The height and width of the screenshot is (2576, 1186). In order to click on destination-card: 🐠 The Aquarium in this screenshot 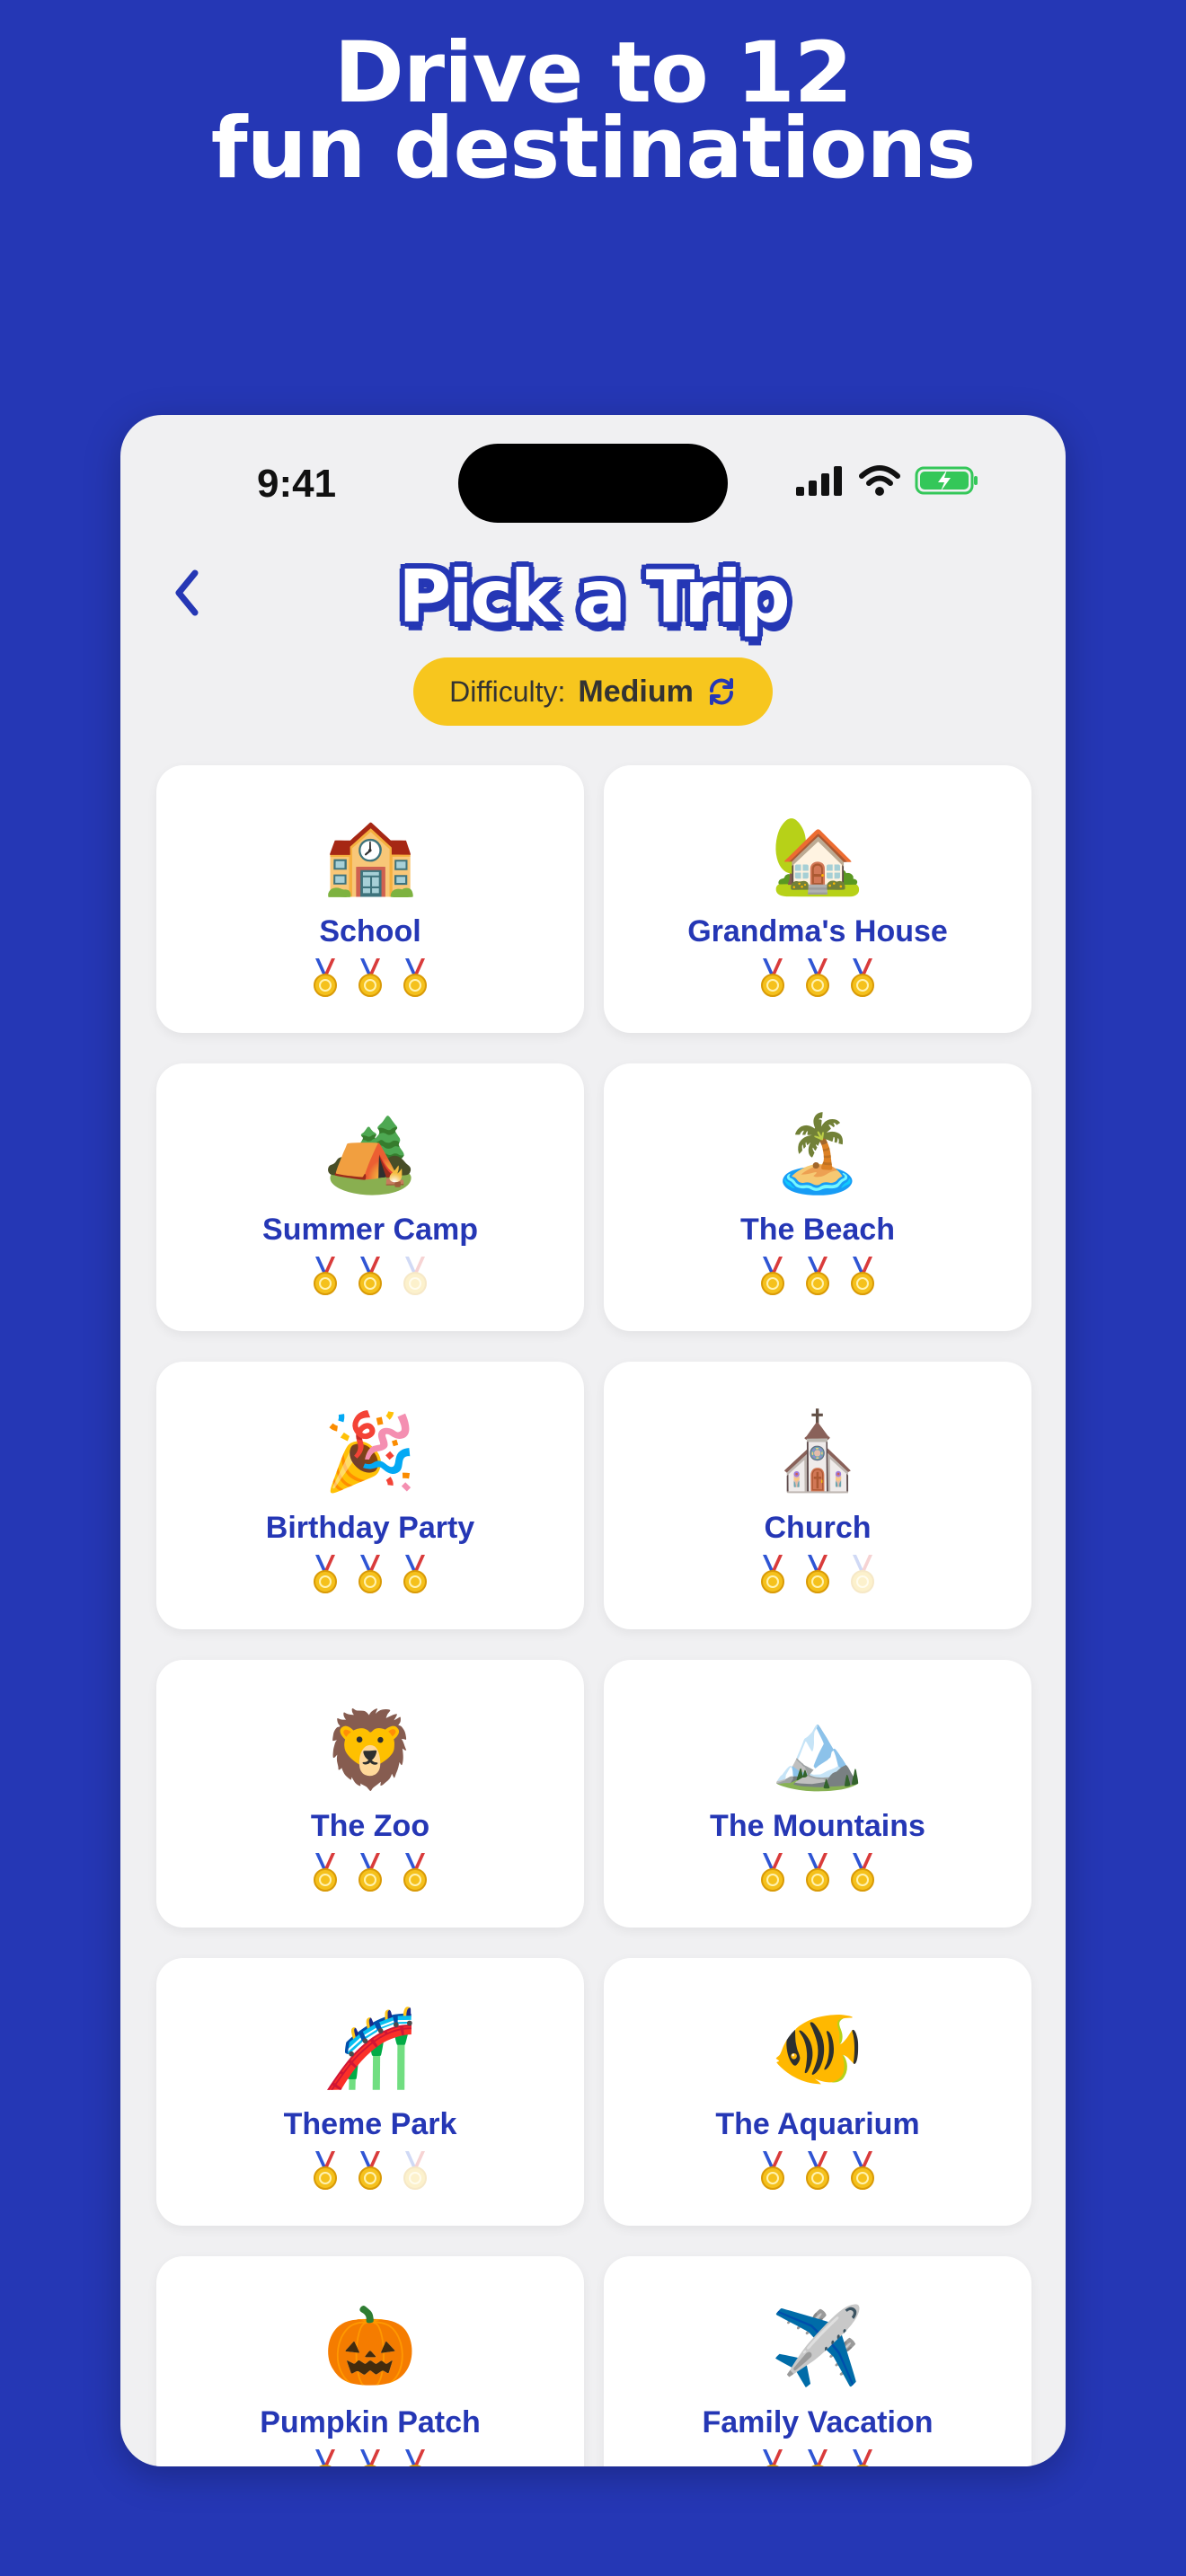, I will do `click(817, 2092)`.